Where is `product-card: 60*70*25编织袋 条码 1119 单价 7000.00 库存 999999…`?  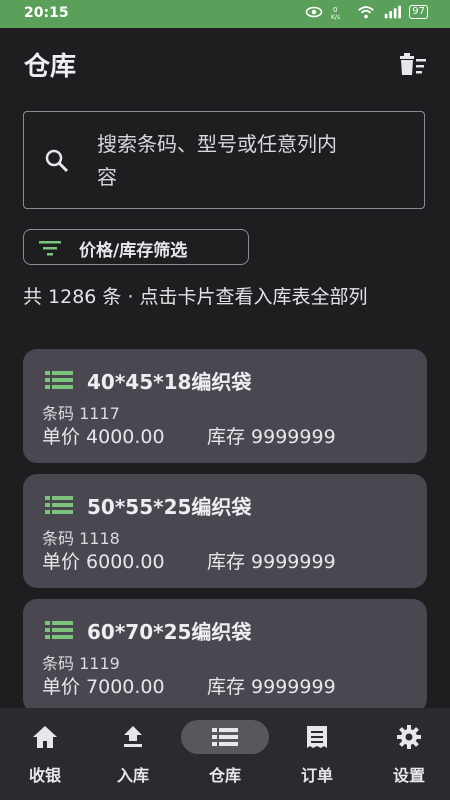 product-card: 60*70*25编织袋 条码 1119 单价 7000.00 库存 999999… is located at coordinates (225, 656).